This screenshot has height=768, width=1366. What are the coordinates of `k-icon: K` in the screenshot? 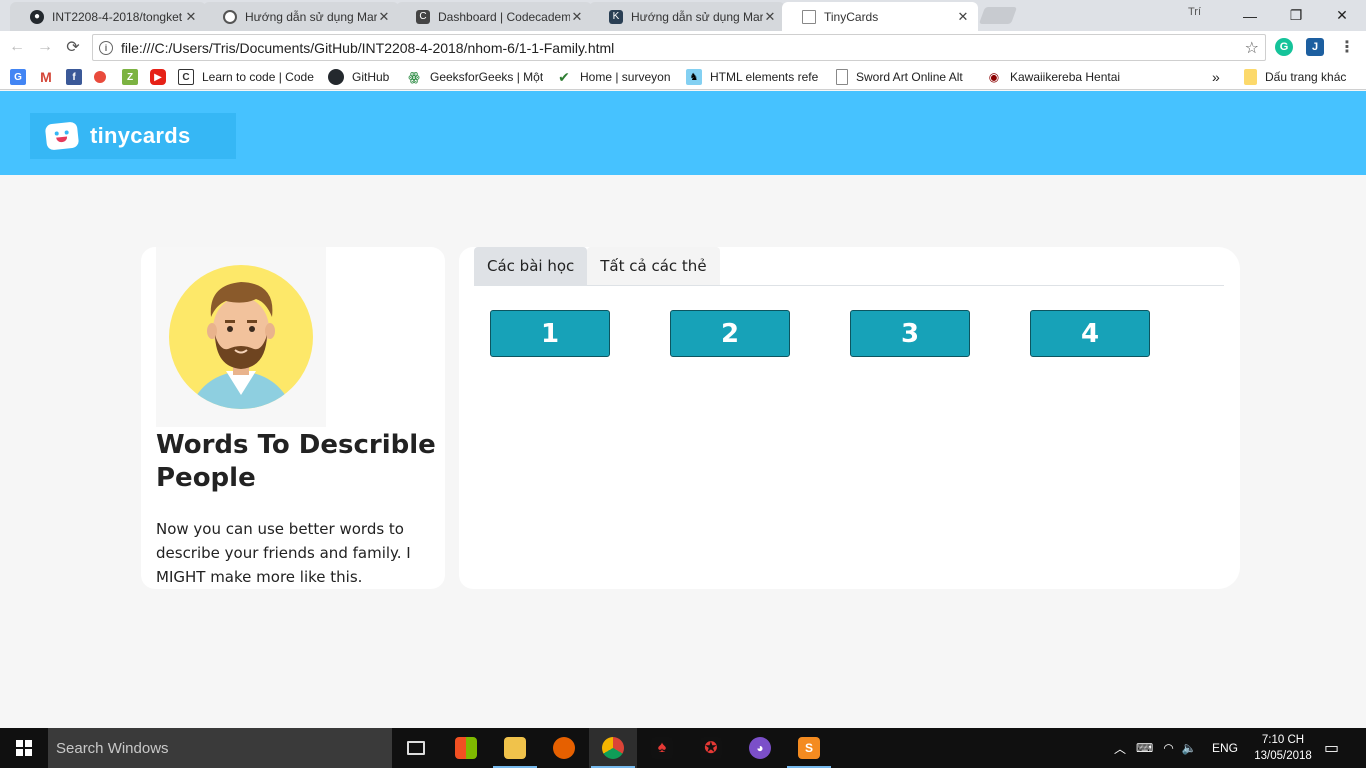 It's located at (616, 16).